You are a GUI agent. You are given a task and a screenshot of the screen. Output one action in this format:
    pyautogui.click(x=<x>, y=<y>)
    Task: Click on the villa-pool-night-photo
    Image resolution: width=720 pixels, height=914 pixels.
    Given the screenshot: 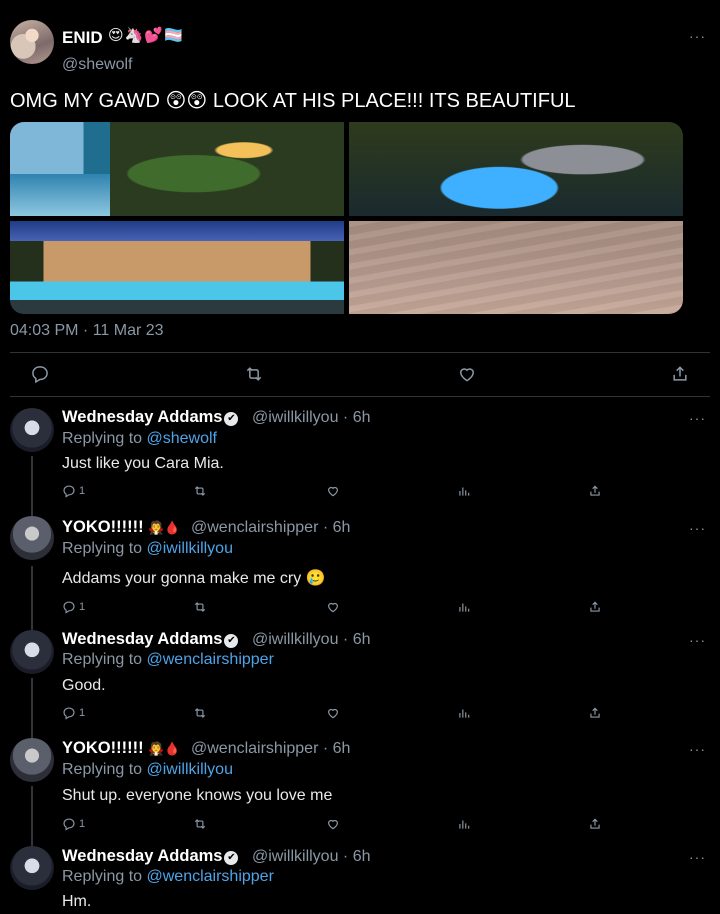 What is the action you would take?
    pyautogui.click(x=177, y=267)
    